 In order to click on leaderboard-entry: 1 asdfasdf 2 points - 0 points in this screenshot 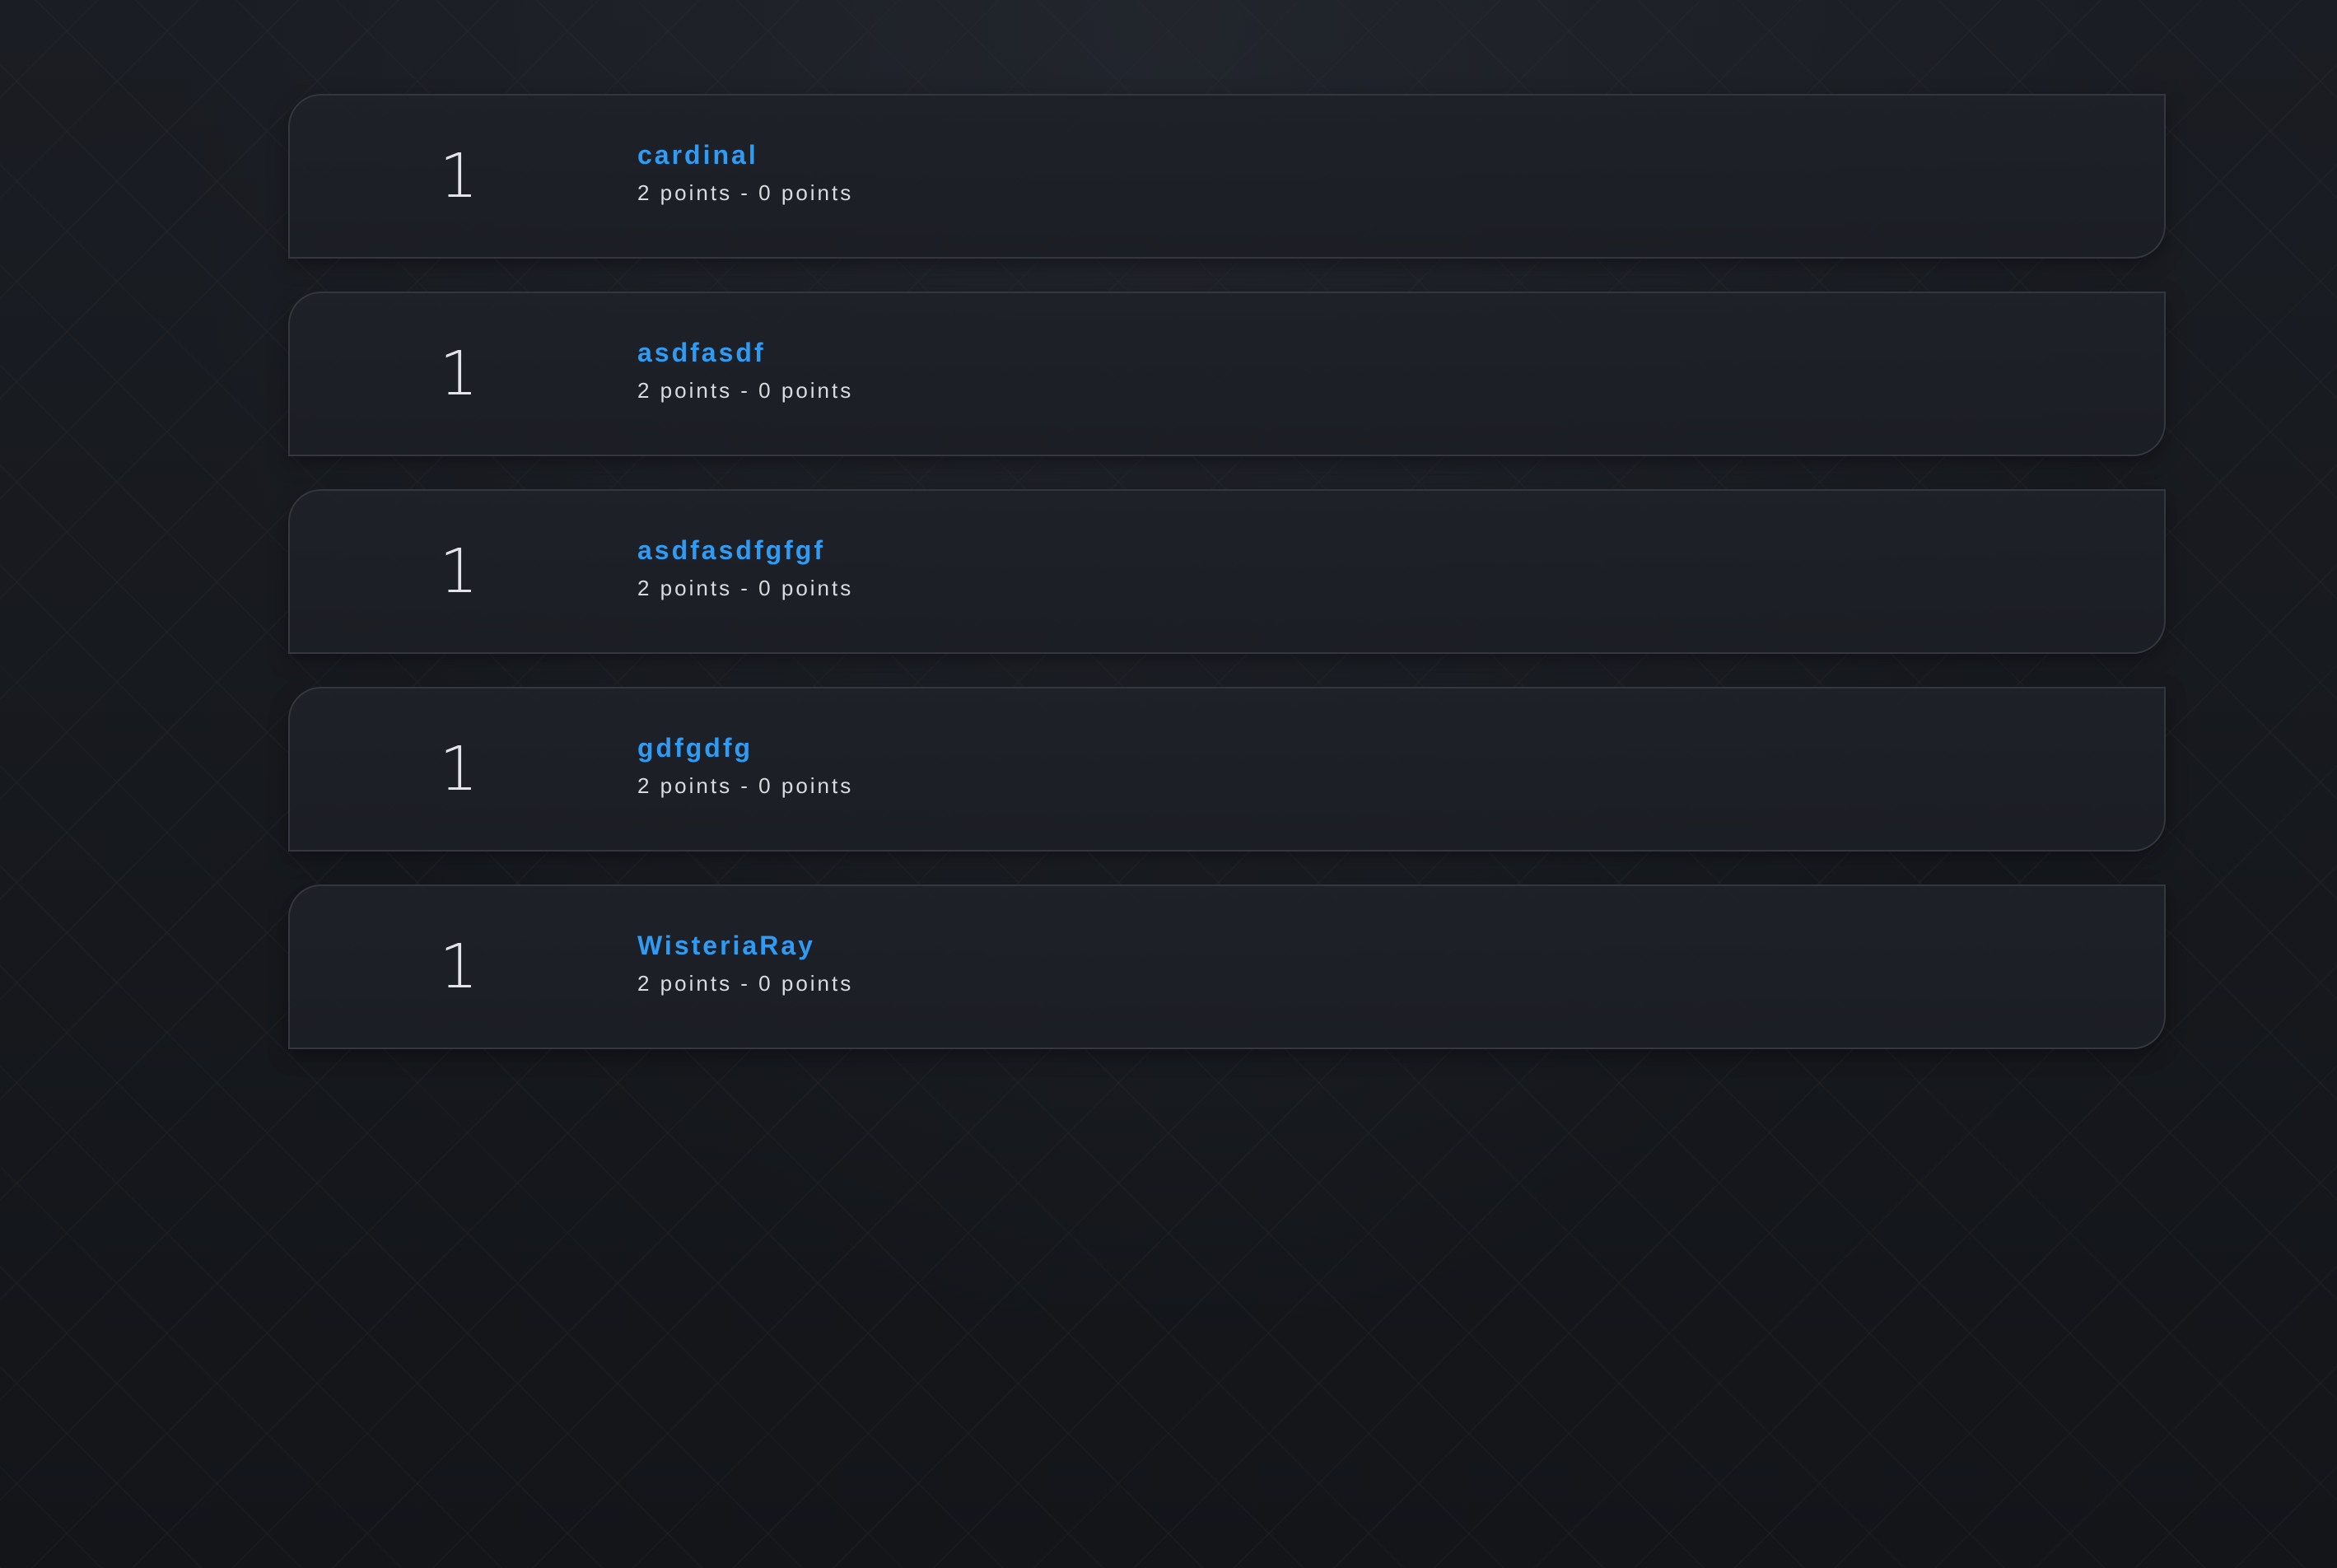, I will do `click(1227, 374)`.